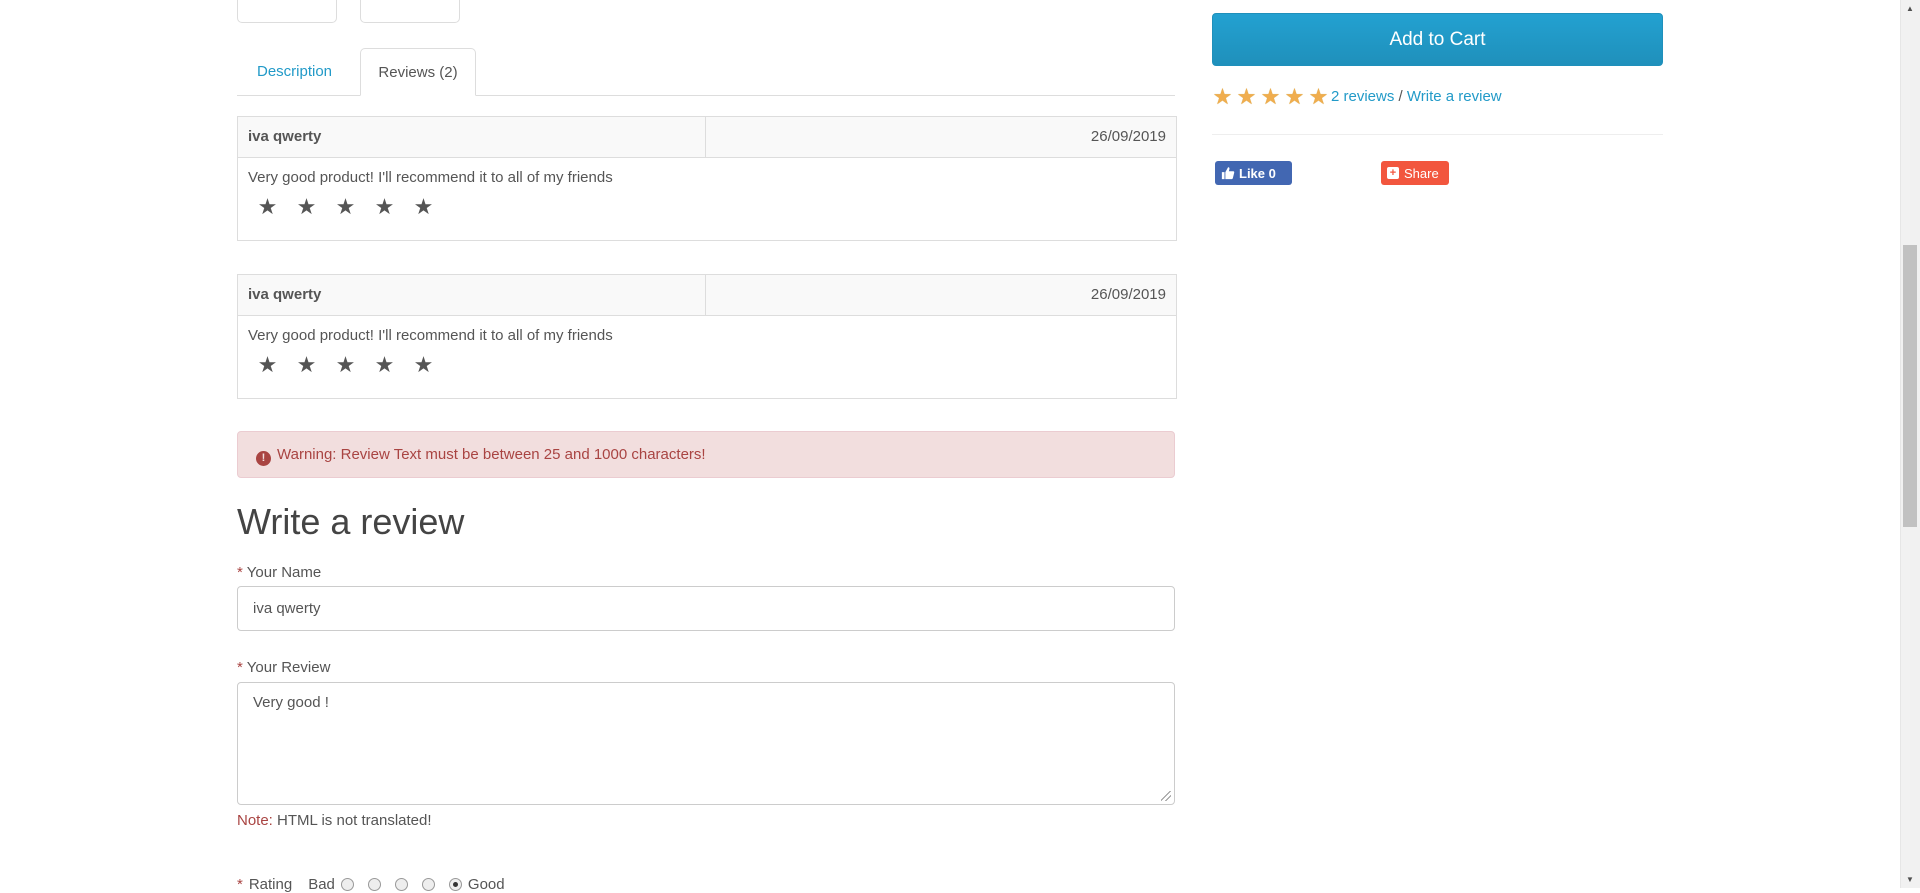 The image size is (1920, 893). Describe the element at coordinates (1437, 39) in the screenshot. I see `add-to-cart-button: Add to Cart` at that location.